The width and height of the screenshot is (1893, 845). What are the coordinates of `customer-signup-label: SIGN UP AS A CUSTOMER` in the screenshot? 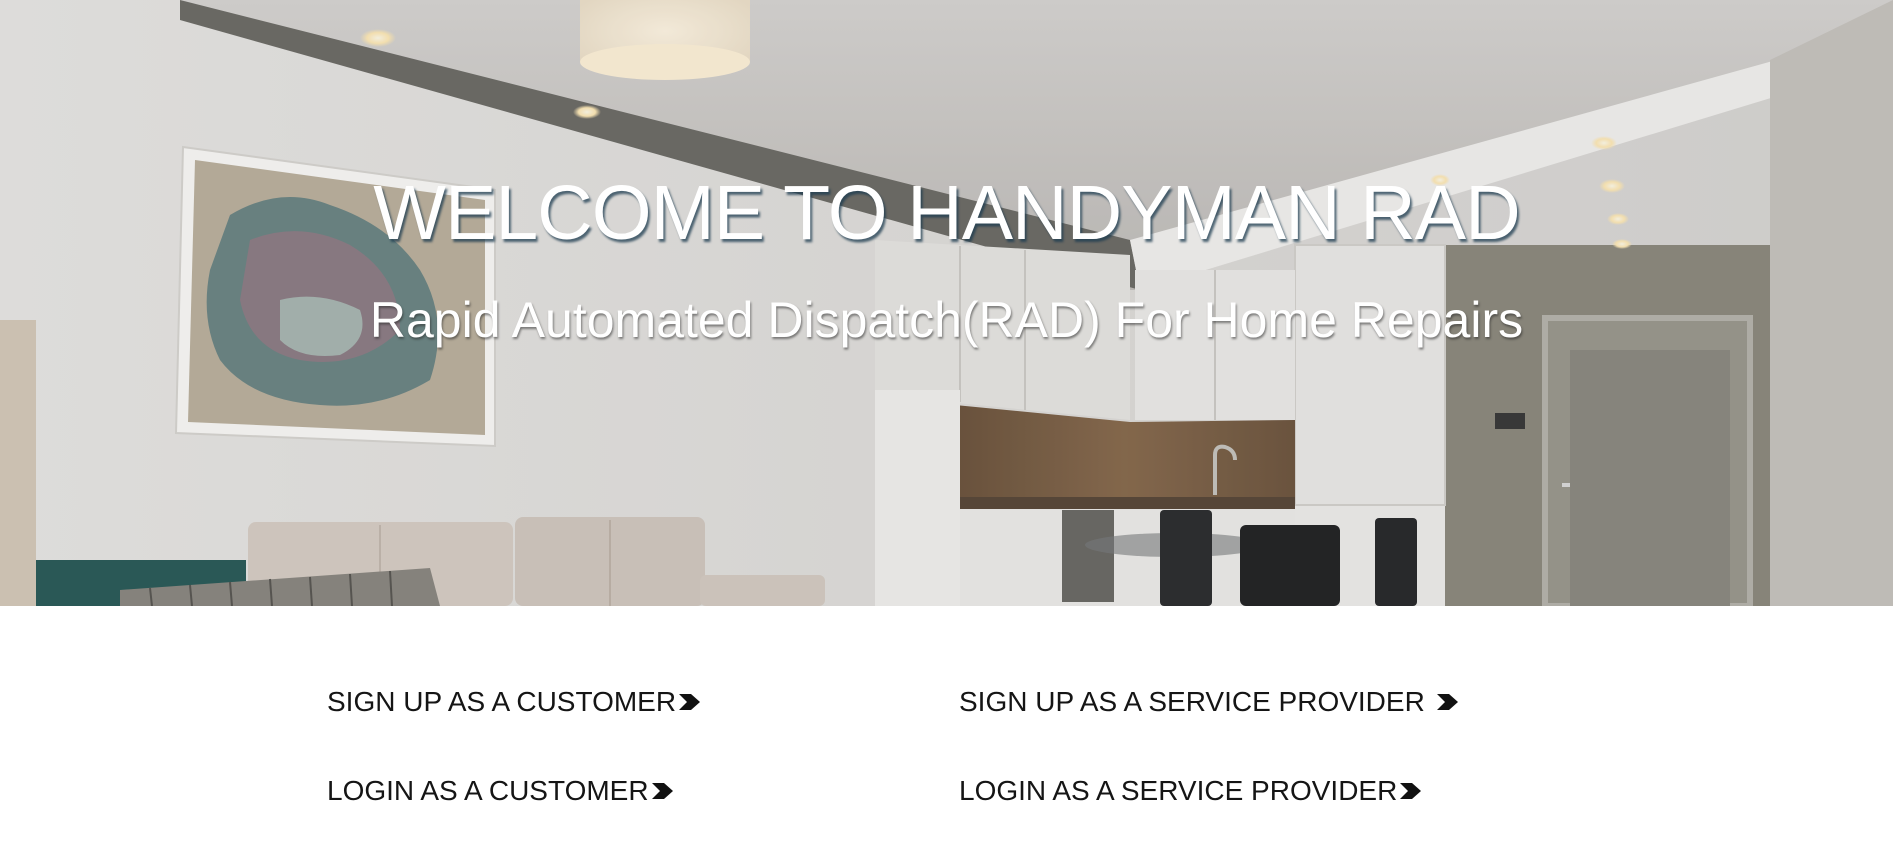 It's located at (502, 701).